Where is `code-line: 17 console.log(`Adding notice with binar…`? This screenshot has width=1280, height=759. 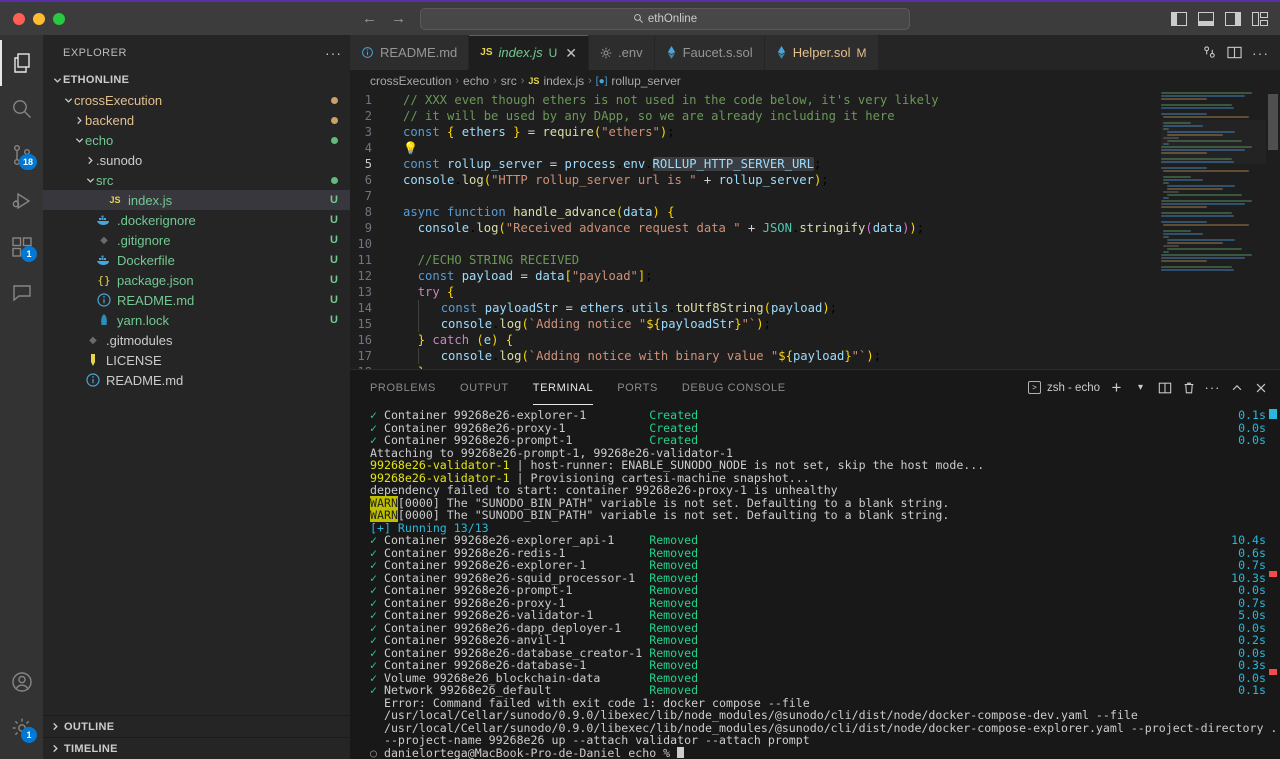
code-line: 17 console.log(`Adding notice with binar… is located at coordinates (815, 356).